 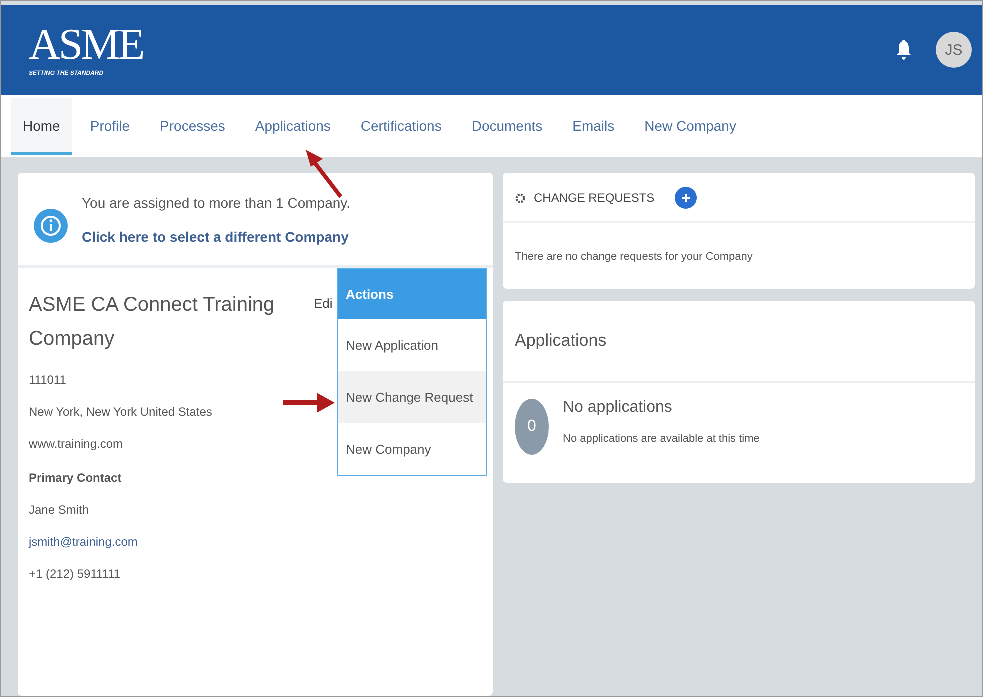 I want to click on gear-icon, so click(x=520, y=198).